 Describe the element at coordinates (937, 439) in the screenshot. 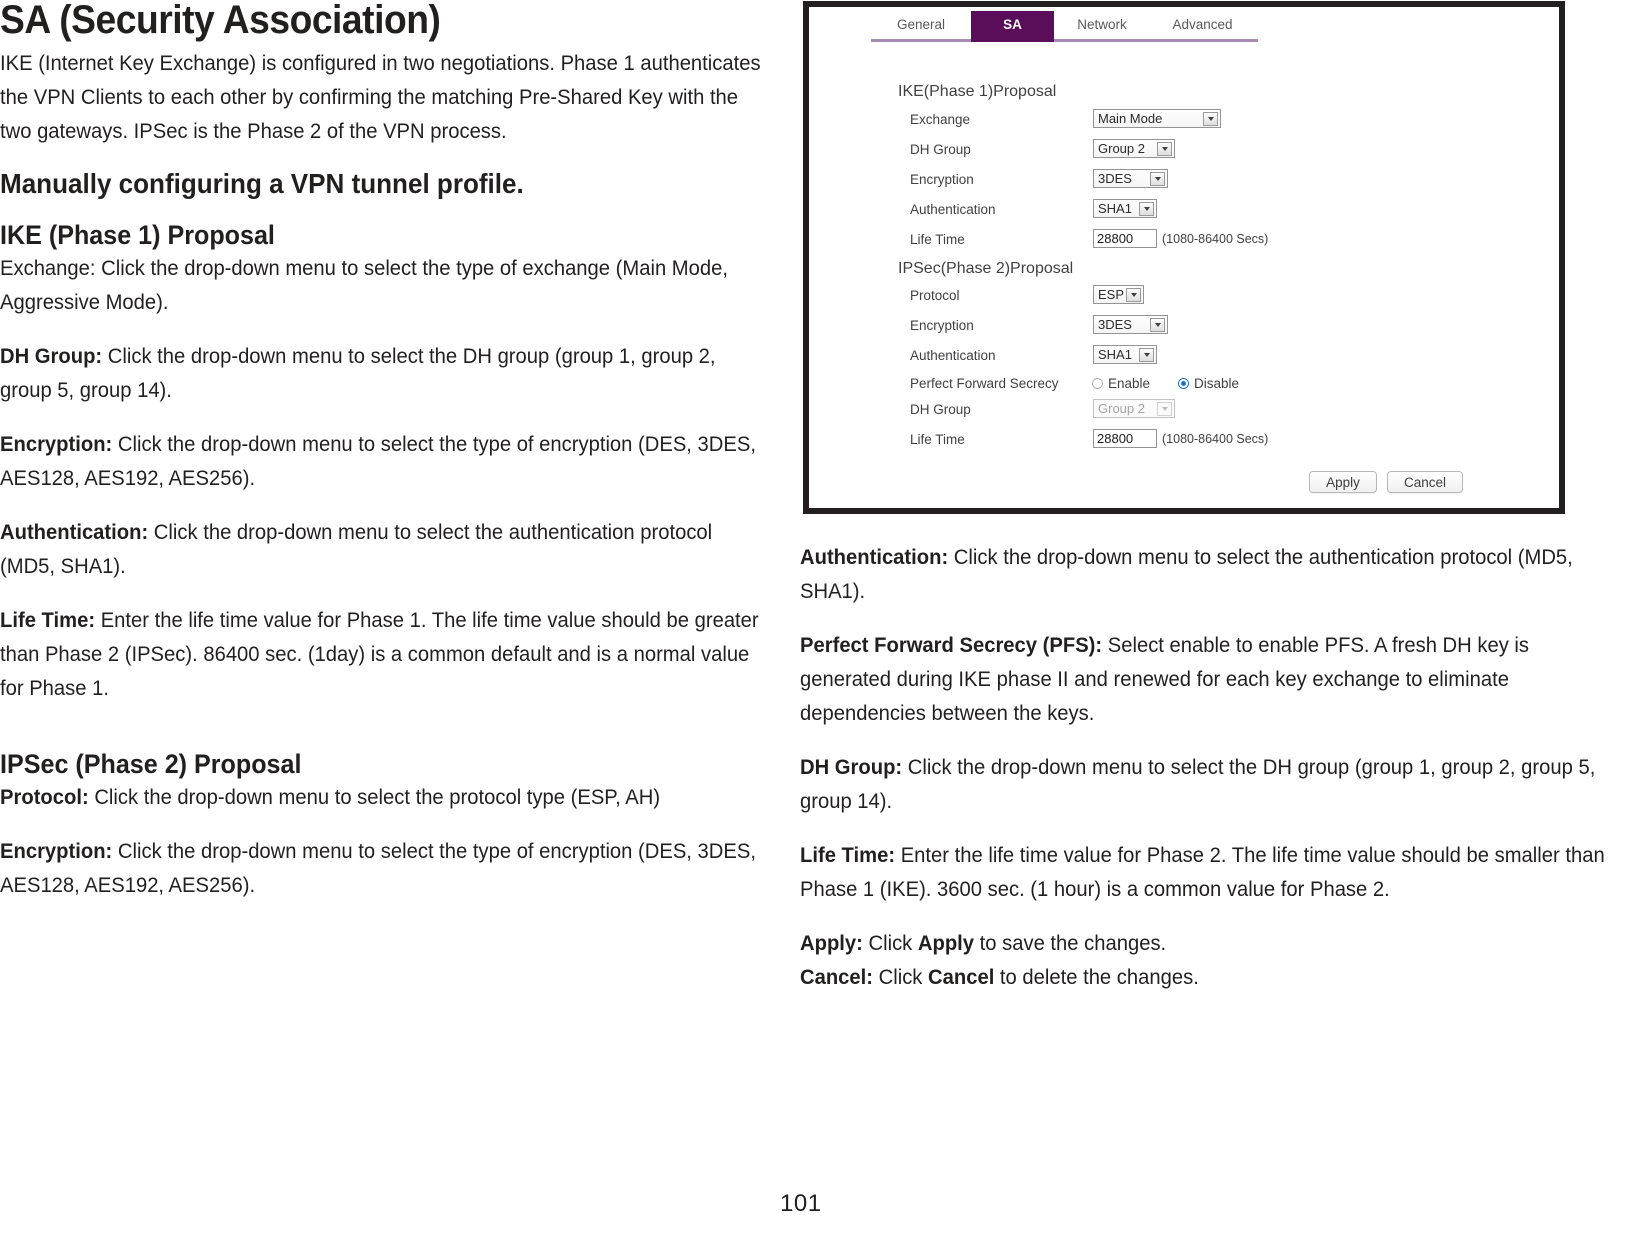

I see `label-phase2-life-time: Life Time` at that location.